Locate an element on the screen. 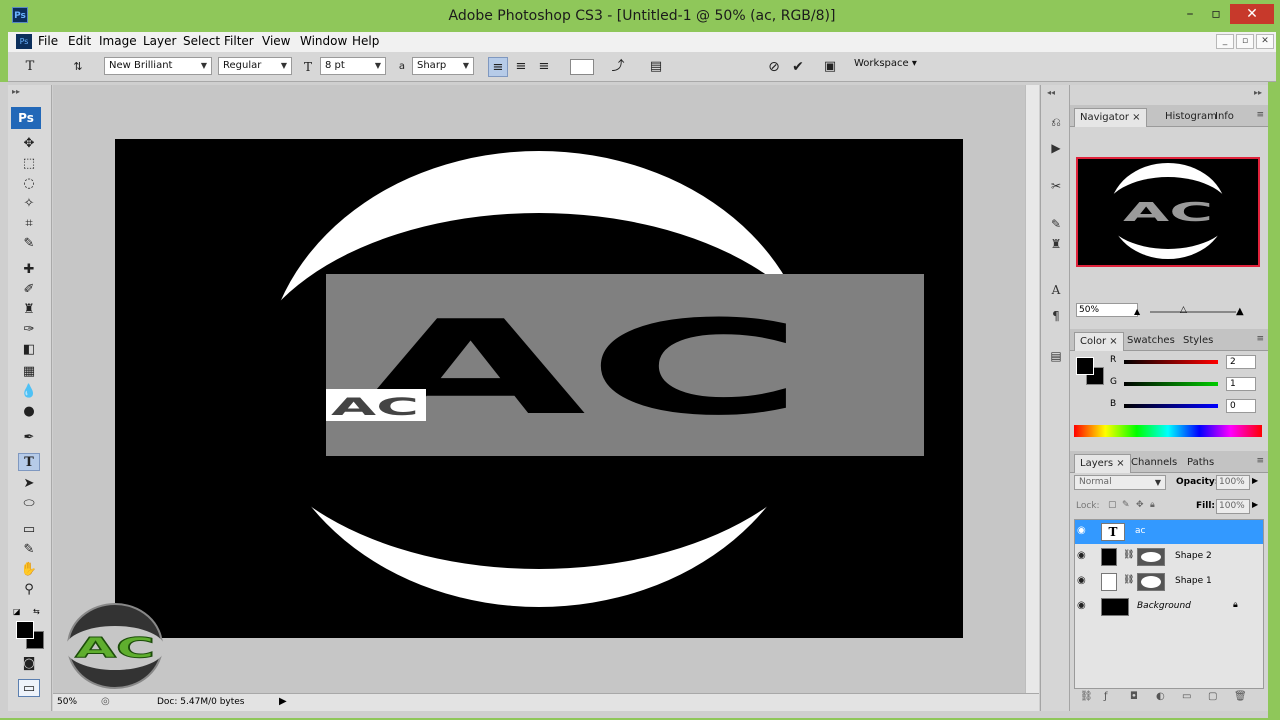 Image resolution: width=1280 pixels, height=720 pixels. paragraph-panel-icon: ¶ is located at coordinates (1056, 316).